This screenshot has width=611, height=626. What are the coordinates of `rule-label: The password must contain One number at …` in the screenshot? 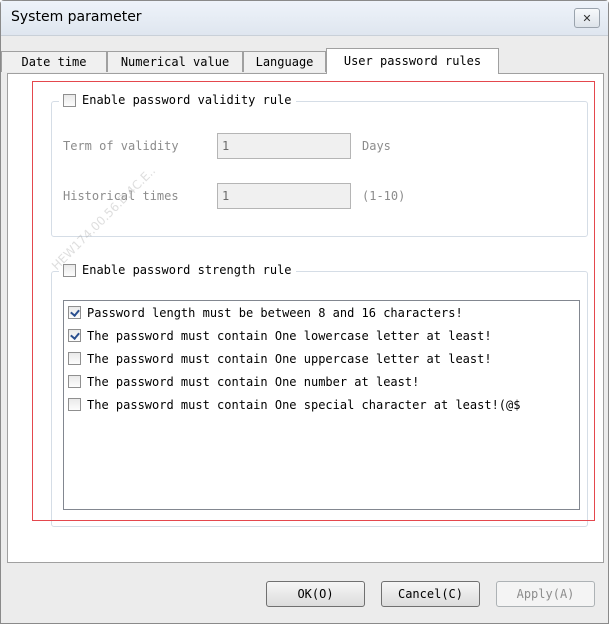 It's located at (253, 381).